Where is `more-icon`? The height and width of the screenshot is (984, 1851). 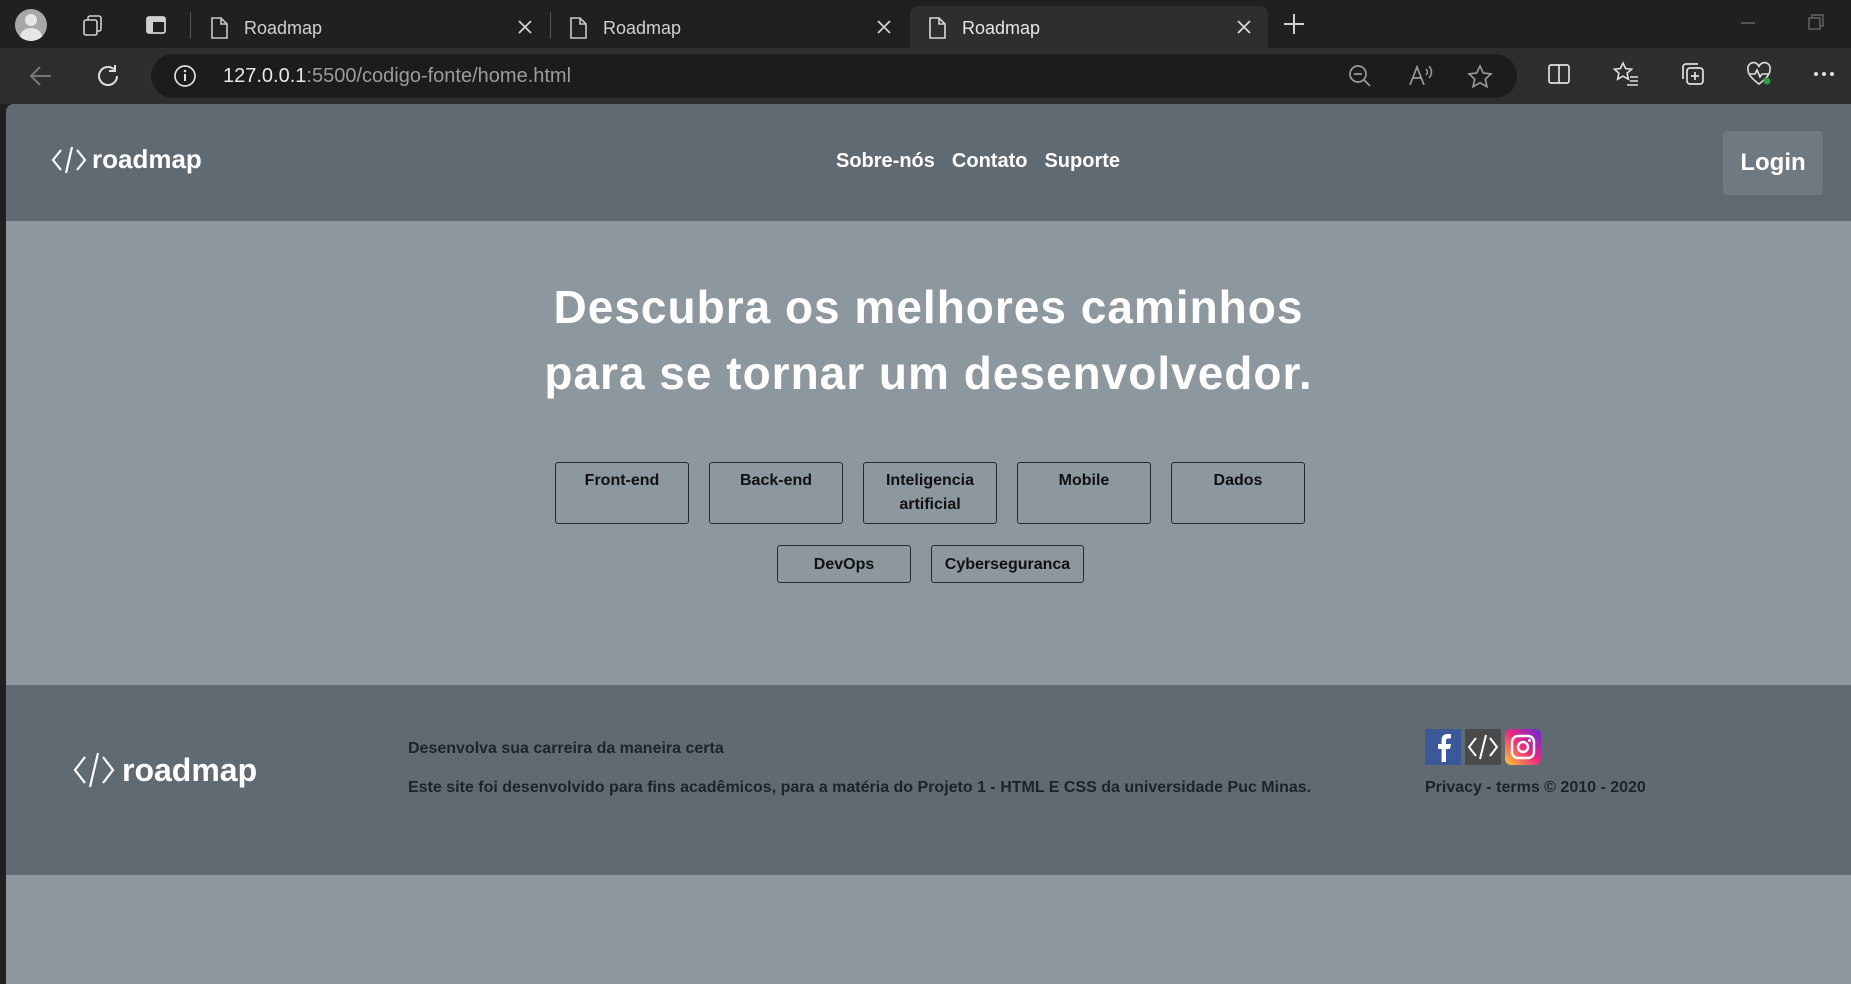
more-icon is located at coordinates (1824, 76).